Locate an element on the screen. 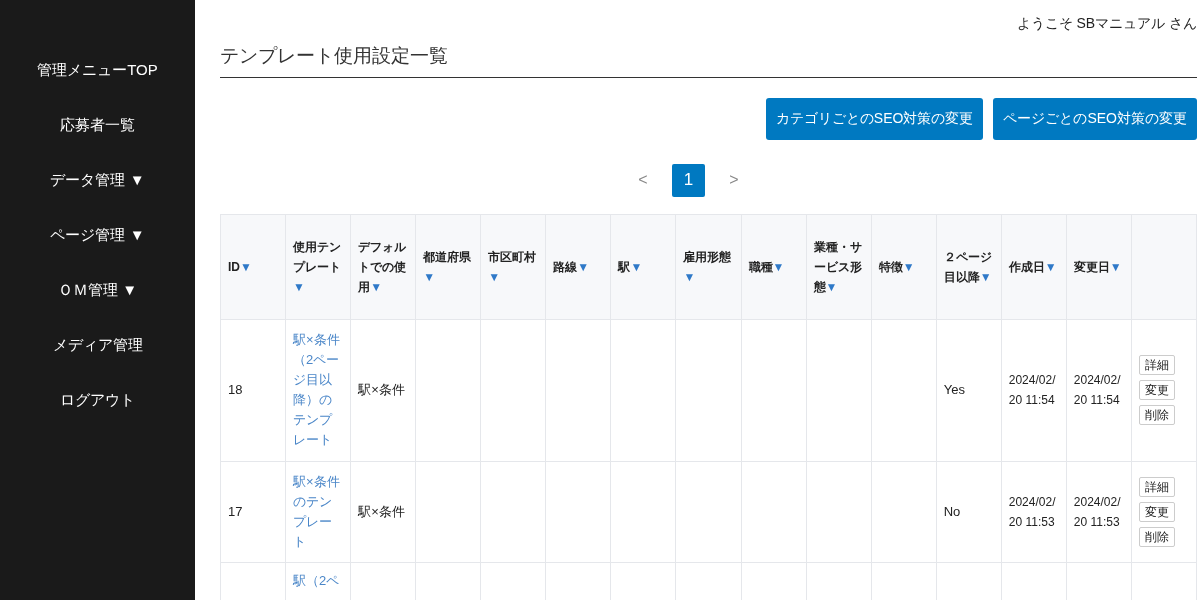  column-header is located at coordinates (1164, 266).